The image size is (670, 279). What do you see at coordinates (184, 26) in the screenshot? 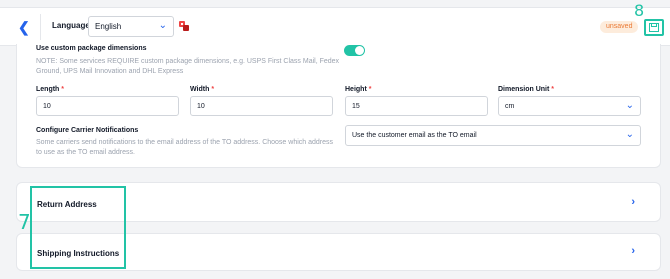
I see `translate-icon` at bounding box center [184, 26].